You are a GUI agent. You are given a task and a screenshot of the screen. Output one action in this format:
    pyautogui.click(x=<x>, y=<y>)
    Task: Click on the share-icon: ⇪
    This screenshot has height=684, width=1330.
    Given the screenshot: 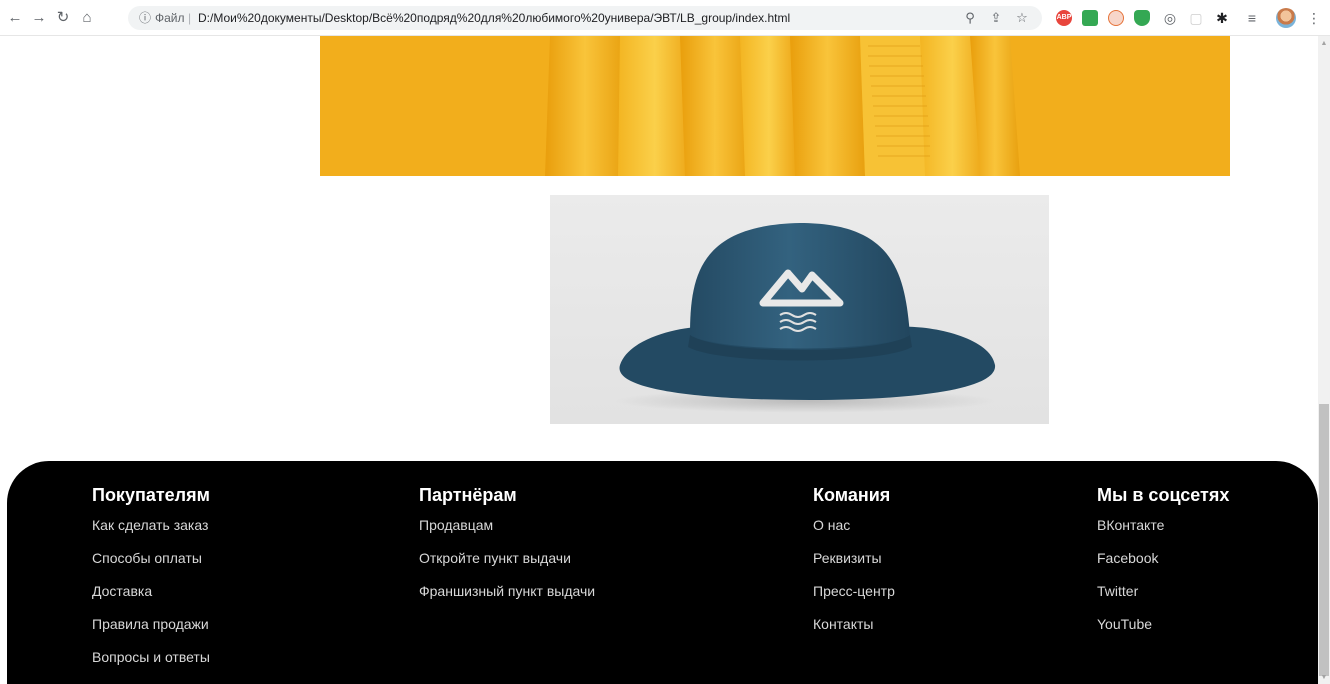 What is the action you would take?
    pyautogui.click(x=996, y=18)
    